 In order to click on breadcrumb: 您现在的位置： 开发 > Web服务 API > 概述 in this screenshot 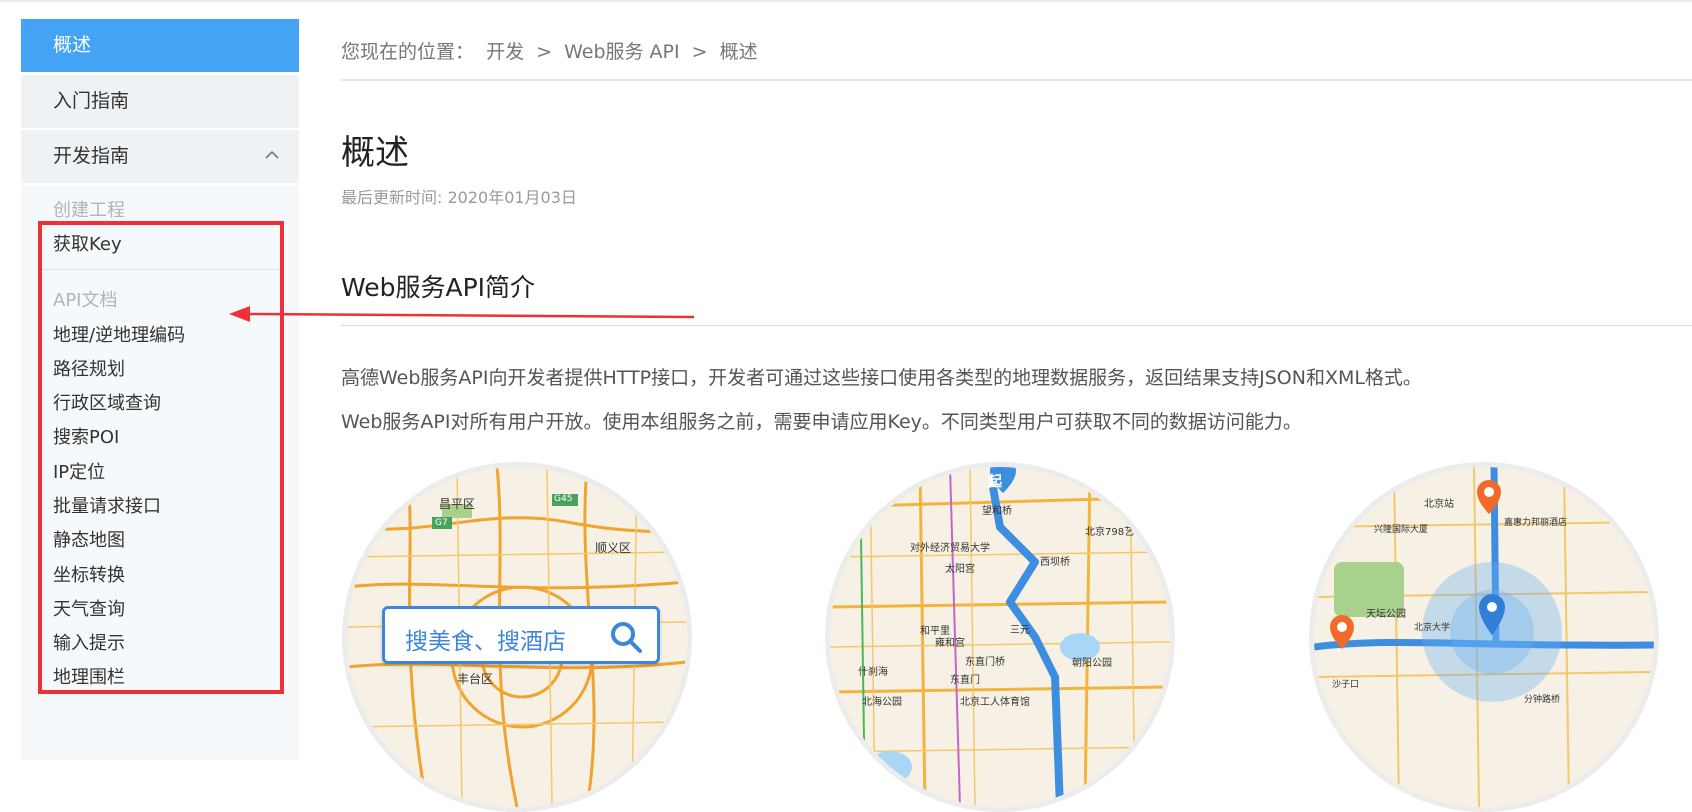, I will do `click(552, 50)`.